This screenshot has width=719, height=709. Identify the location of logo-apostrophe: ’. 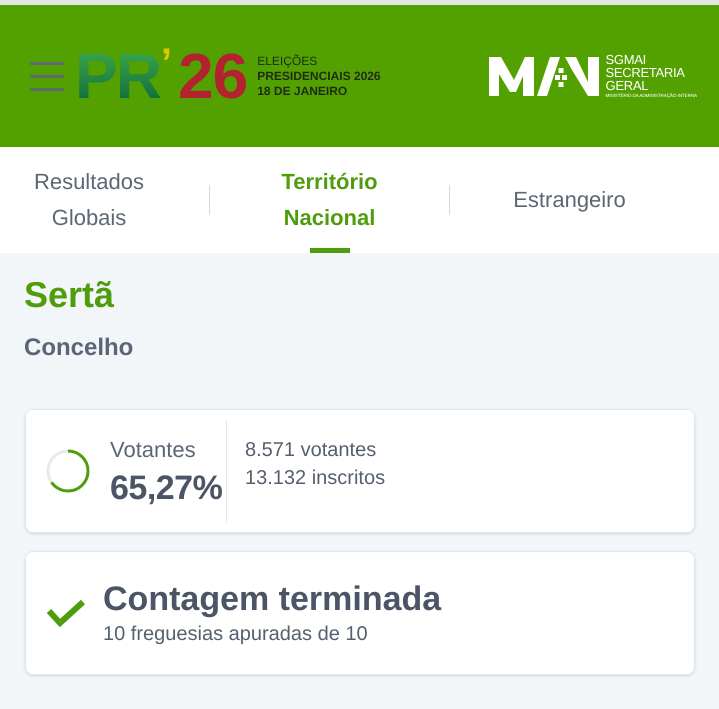
(166, 63).